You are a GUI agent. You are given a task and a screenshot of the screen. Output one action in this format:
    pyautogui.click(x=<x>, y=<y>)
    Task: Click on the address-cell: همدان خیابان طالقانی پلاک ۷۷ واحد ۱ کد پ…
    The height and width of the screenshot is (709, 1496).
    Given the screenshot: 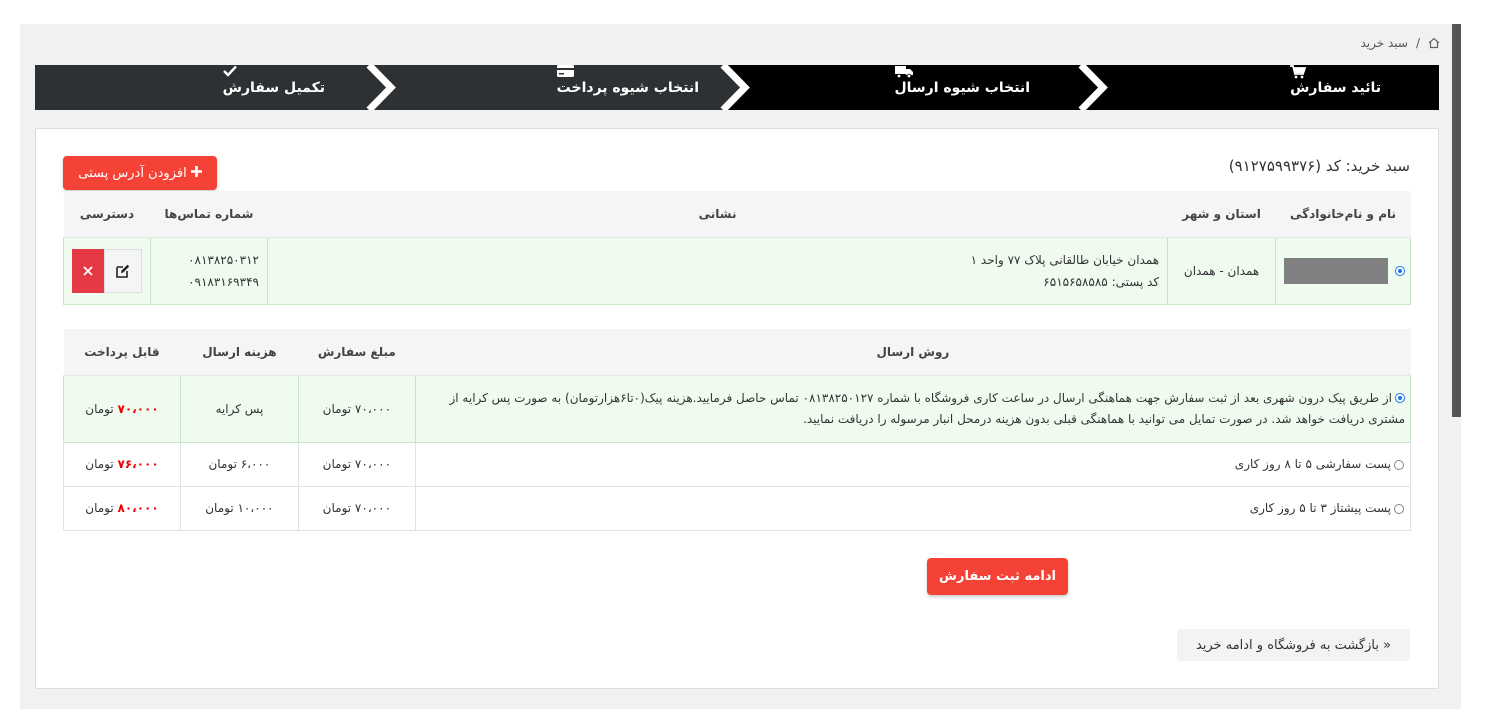 What is the action you would take?
    pyautogui.click(x=717, y=270)
    